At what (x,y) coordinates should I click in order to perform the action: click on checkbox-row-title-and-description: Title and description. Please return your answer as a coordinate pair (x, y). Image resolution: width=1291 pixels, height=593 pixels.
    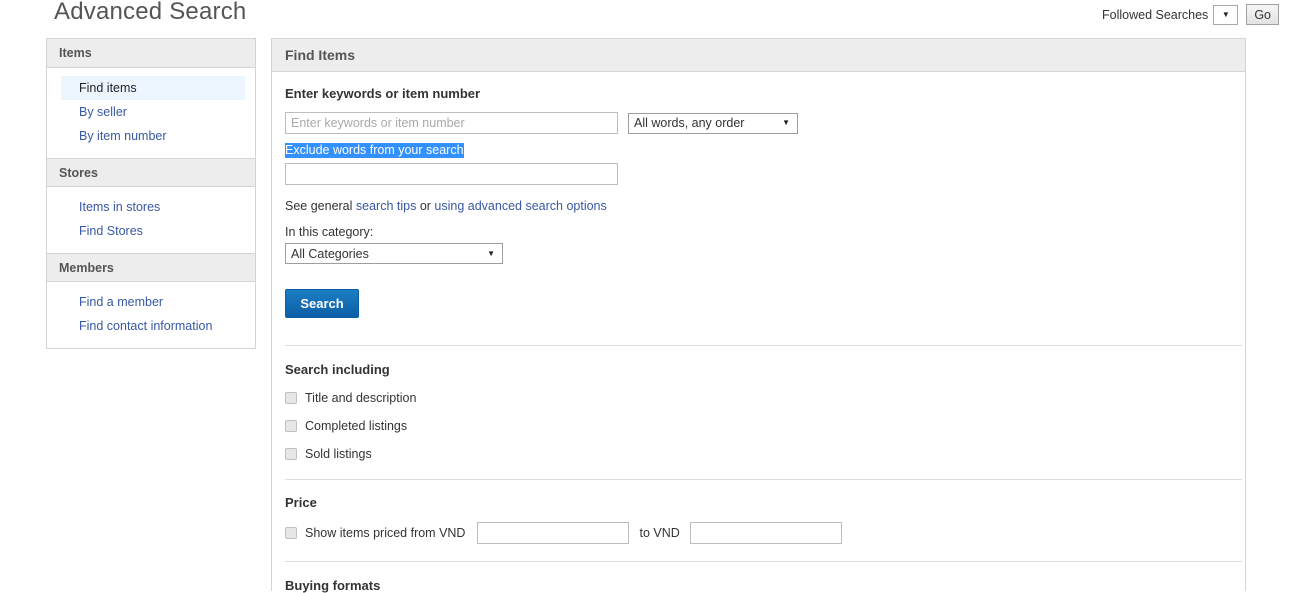
    Looking at the image, I should click on (765, 398).